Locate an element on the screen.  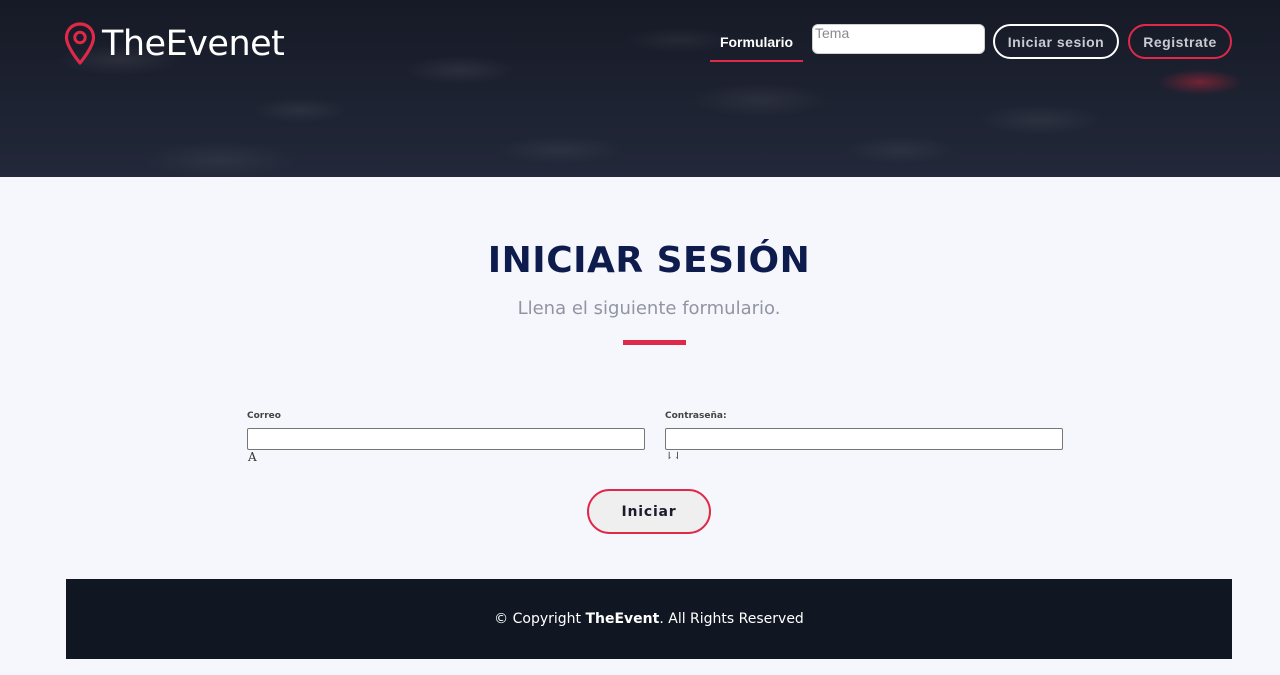
brand-name: TheEvenet is located at coordinates (193, 44).